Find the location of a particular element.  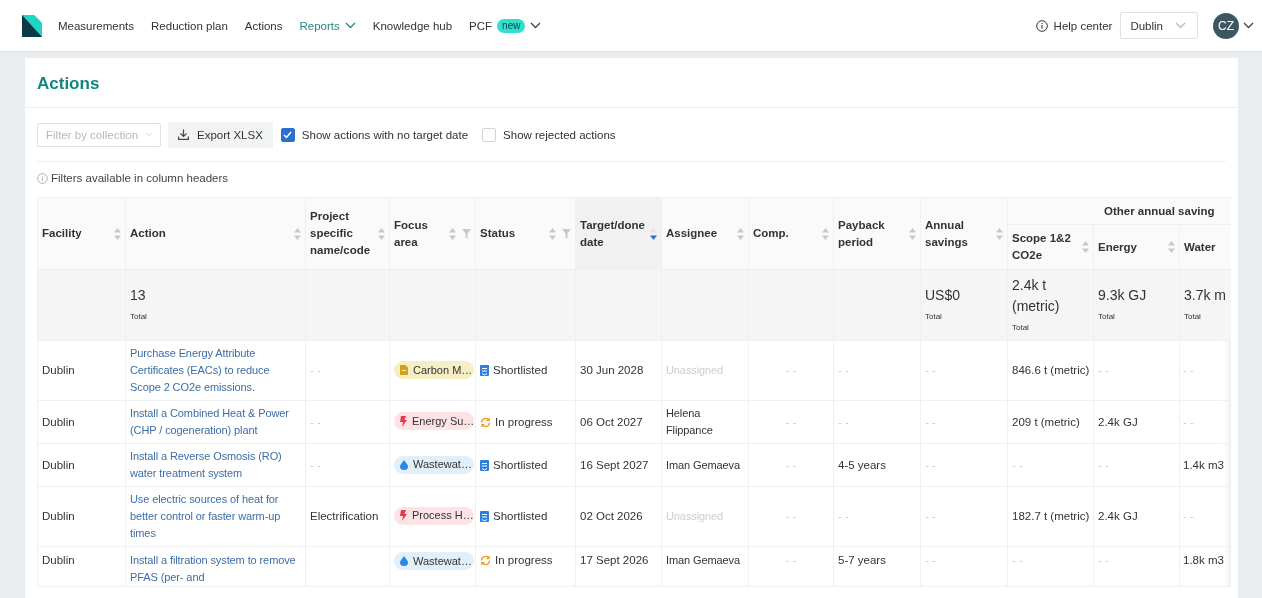

column-header: Payback period is located at coordinates (877, 233).